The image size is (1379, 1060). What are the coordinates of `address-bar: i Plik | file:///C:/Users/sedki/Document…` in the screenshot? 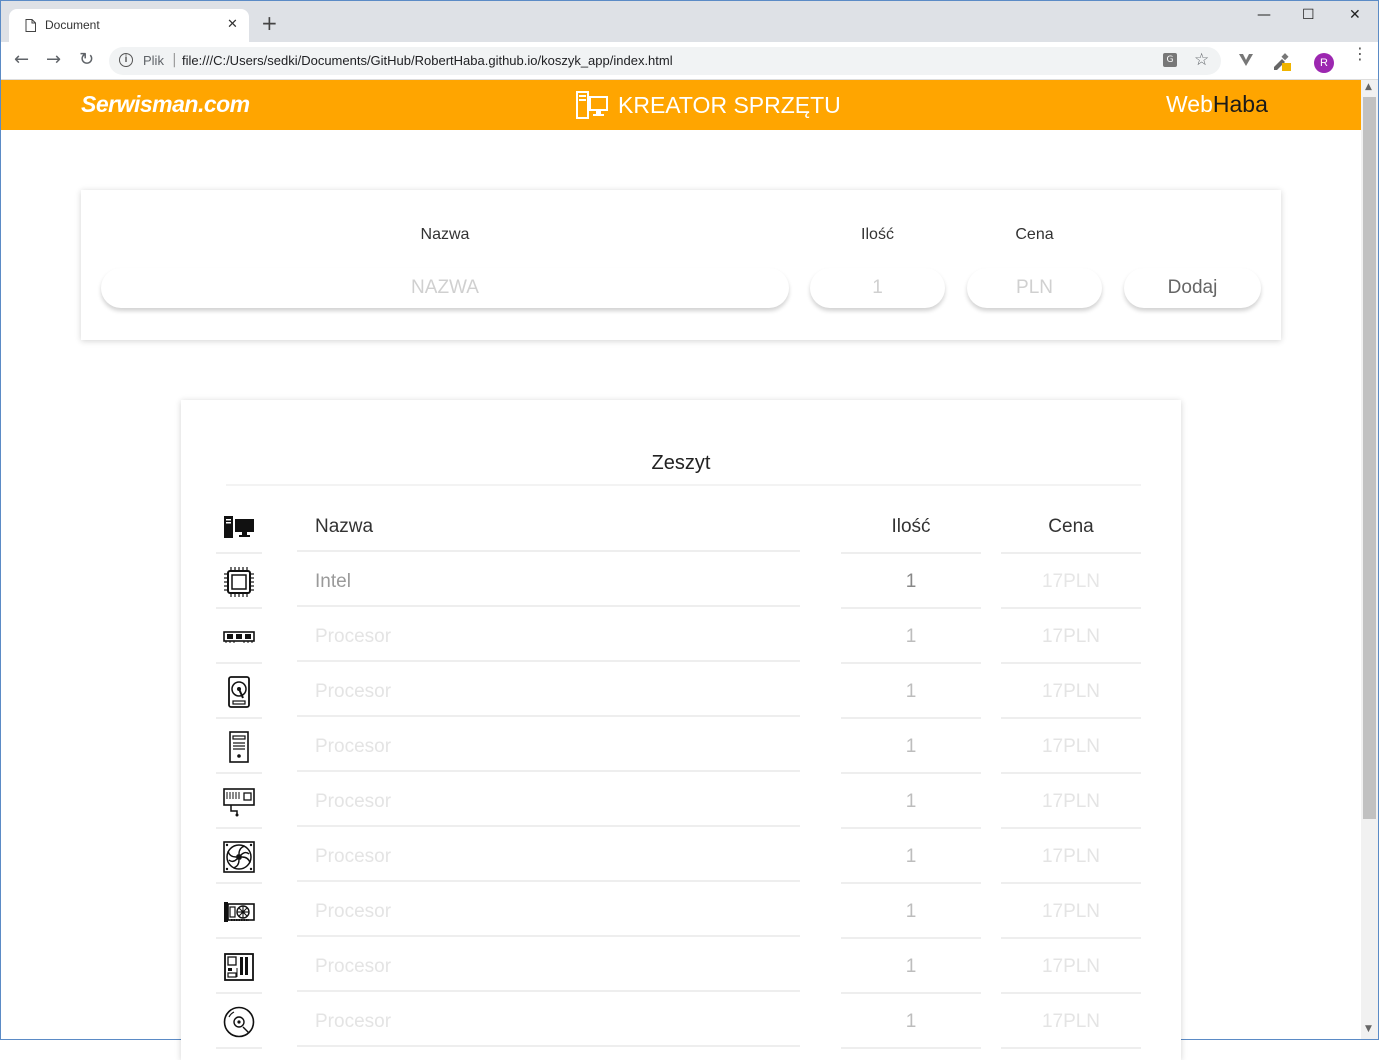 It's located at (665, 61).